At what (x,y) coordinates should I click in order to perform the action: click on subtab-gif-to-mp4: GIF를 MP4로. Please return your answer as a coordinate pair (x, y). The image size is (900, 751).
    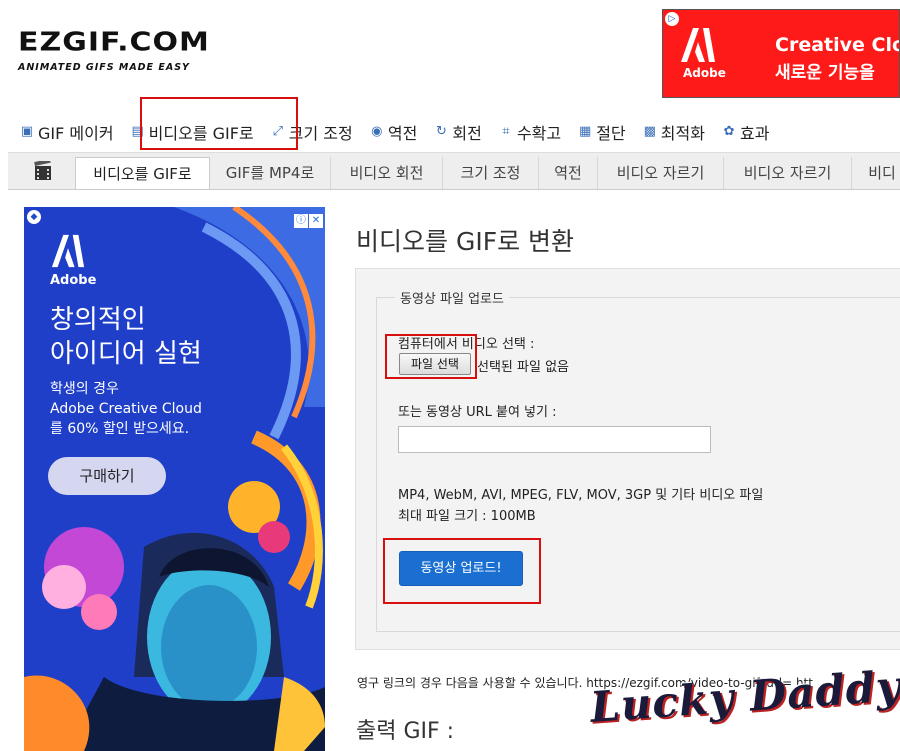
    Looking at the image, I should click on (270, 173).